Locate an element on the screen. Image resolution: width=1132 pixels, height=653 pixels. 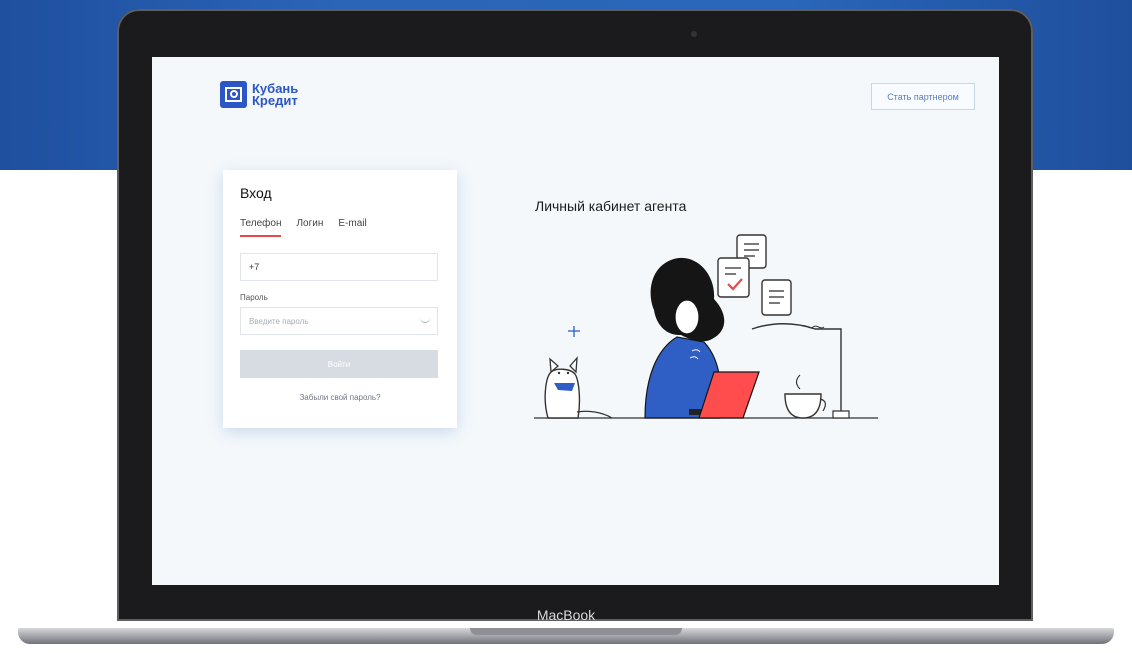
login-title: Вход is located at coordinates (256, 193).